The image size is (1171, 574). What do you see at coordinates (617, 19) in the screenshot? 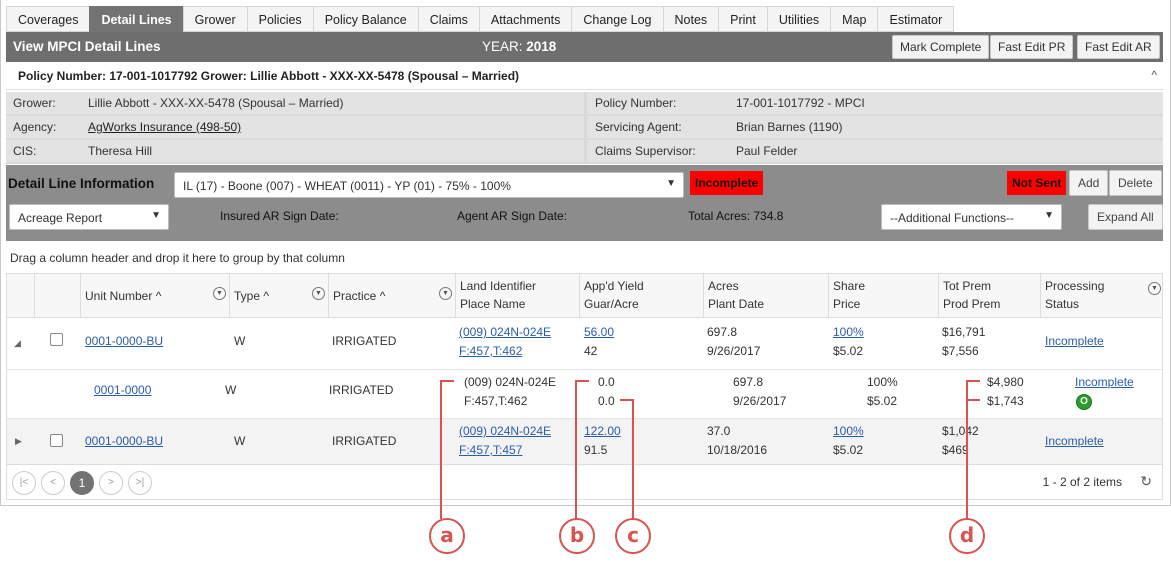
I see `tab-change-log: Change Log` at bounding box center [617, 19].